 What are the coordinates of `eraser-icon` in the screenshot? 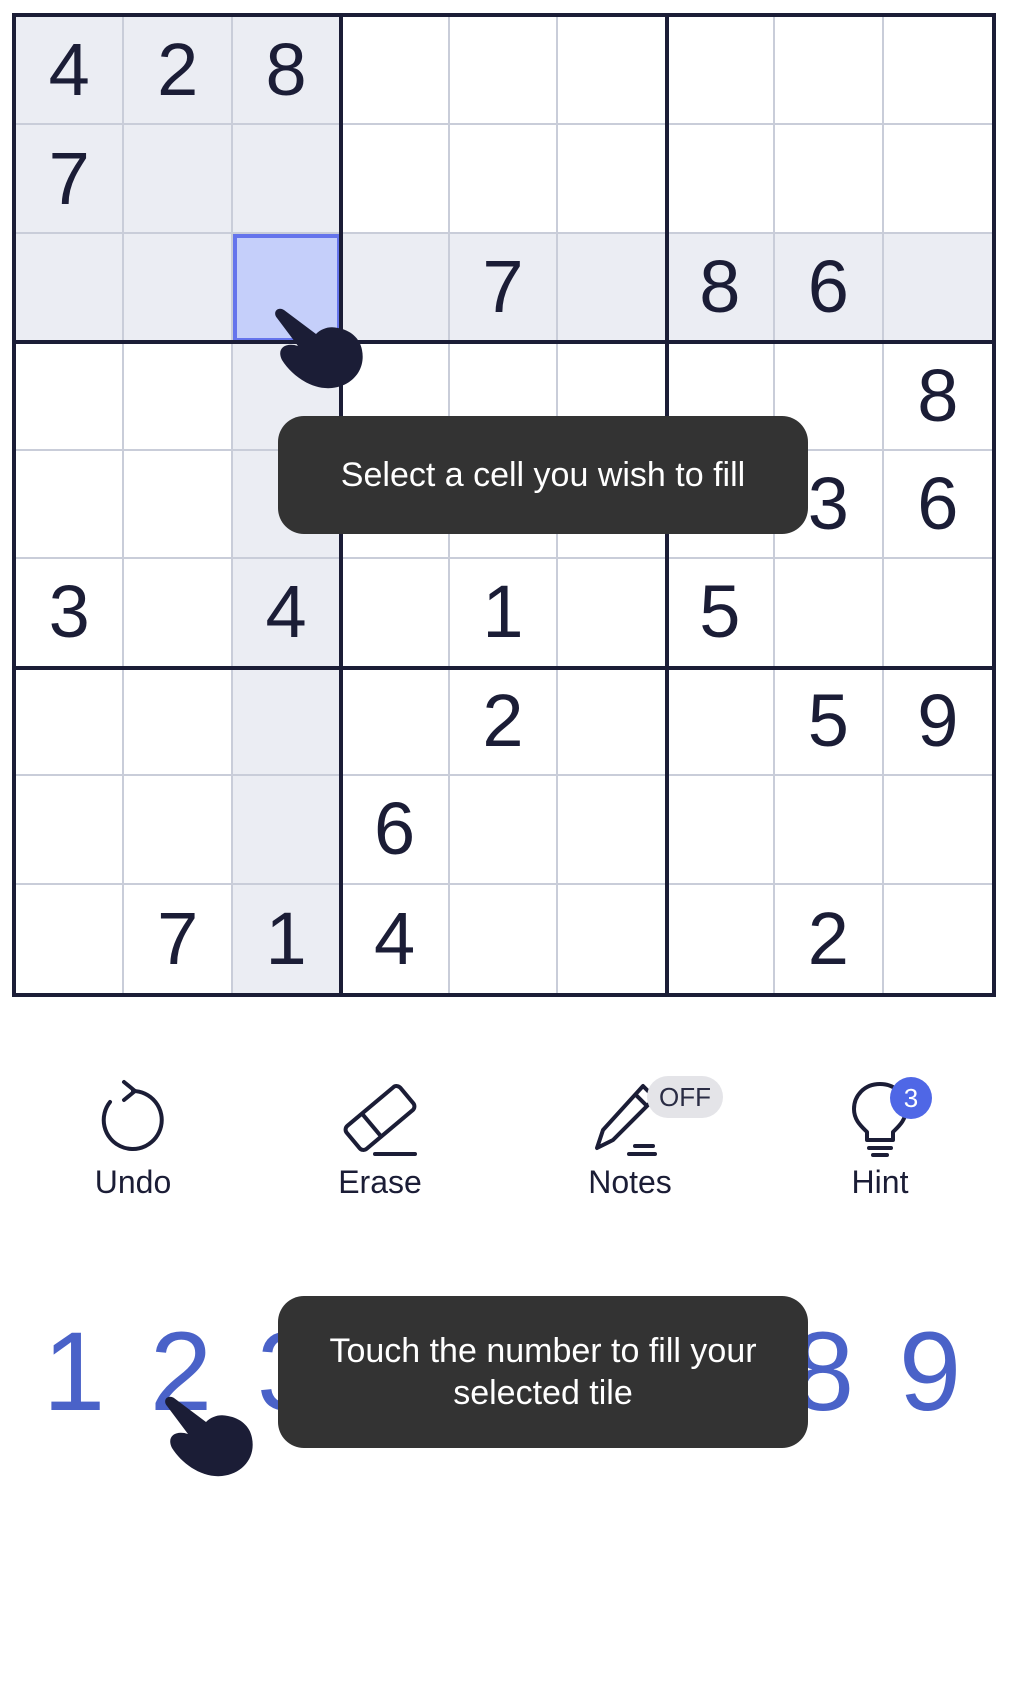 It's located at (380, 1120).